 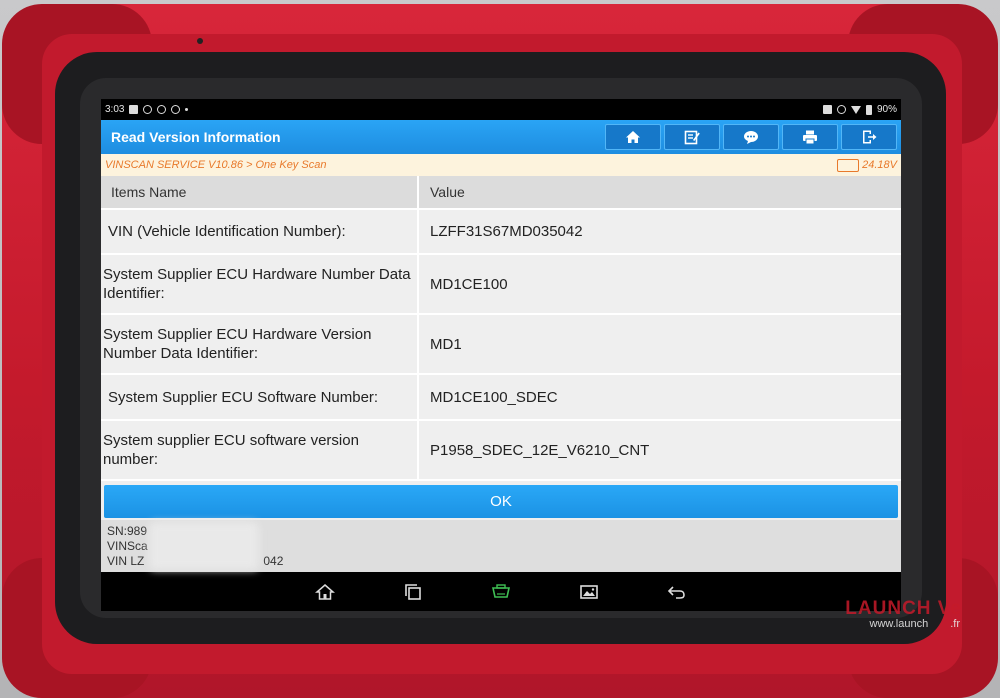 I want to click on notification-icon, so click(x=134, y=109).